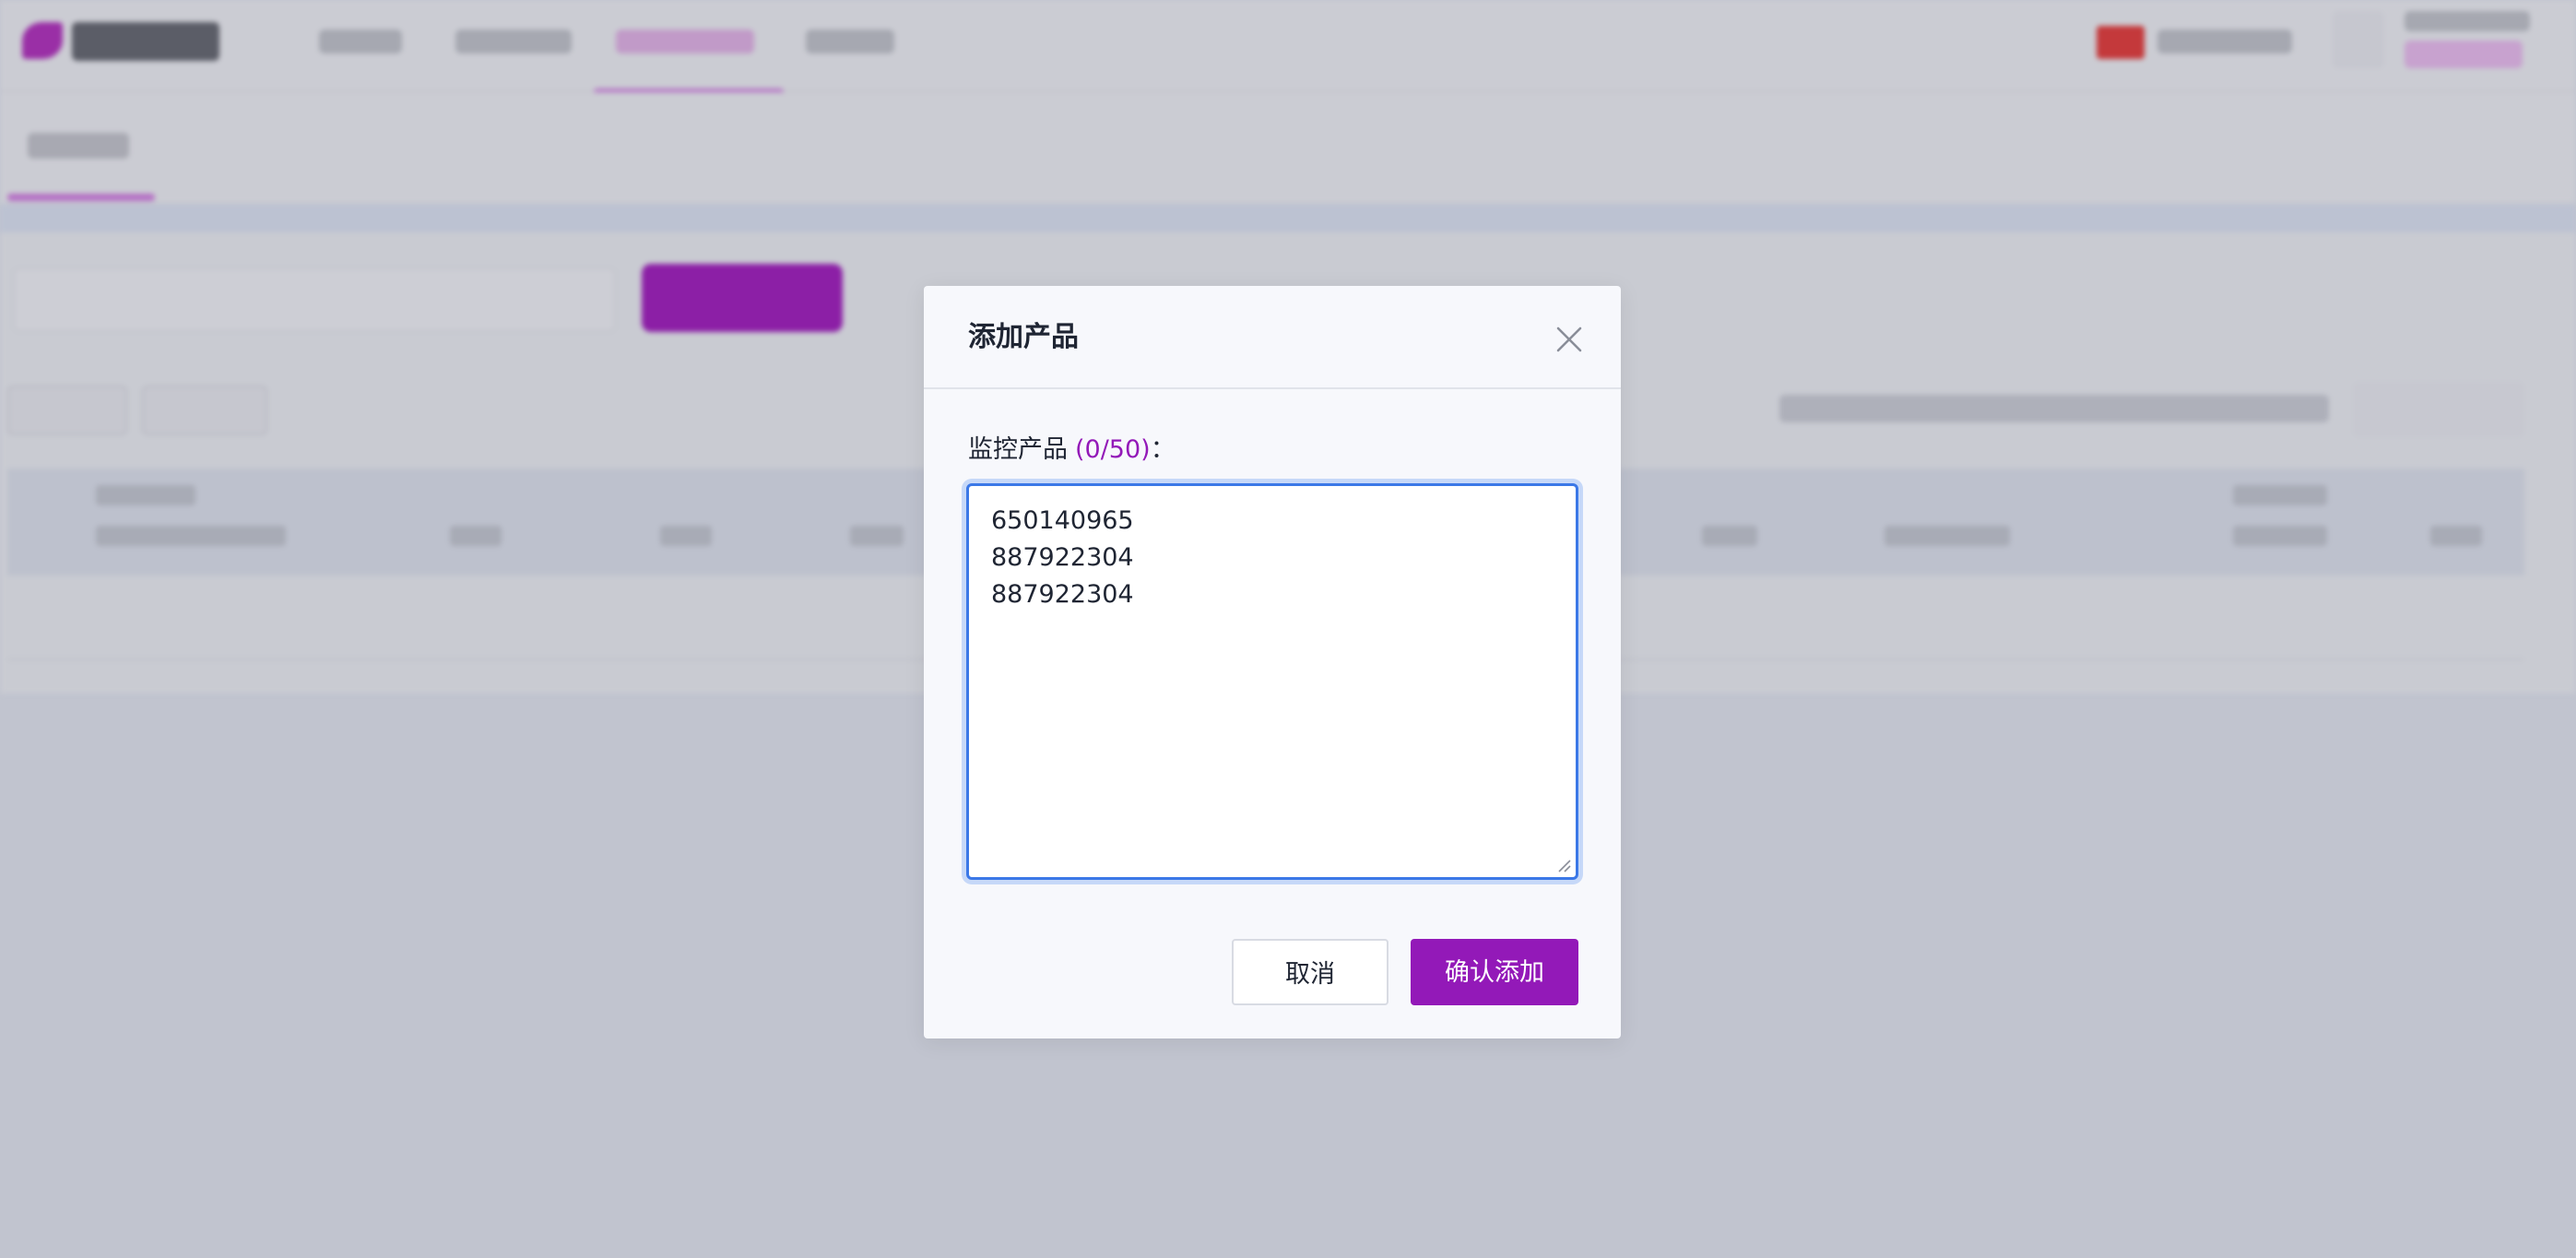 This screenshot has width=2576, height=1258. Describe the element at coordinates (2121, 42) in the screenshot. I see `flag-icon` at that location.